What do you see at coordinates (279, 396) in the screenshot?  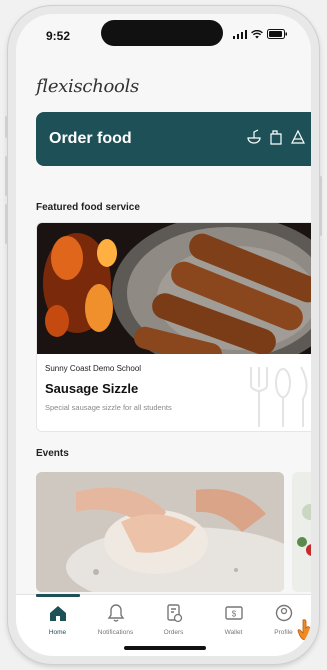 I see `cutlery-watermark-icon` at bounding box center [279, 396].